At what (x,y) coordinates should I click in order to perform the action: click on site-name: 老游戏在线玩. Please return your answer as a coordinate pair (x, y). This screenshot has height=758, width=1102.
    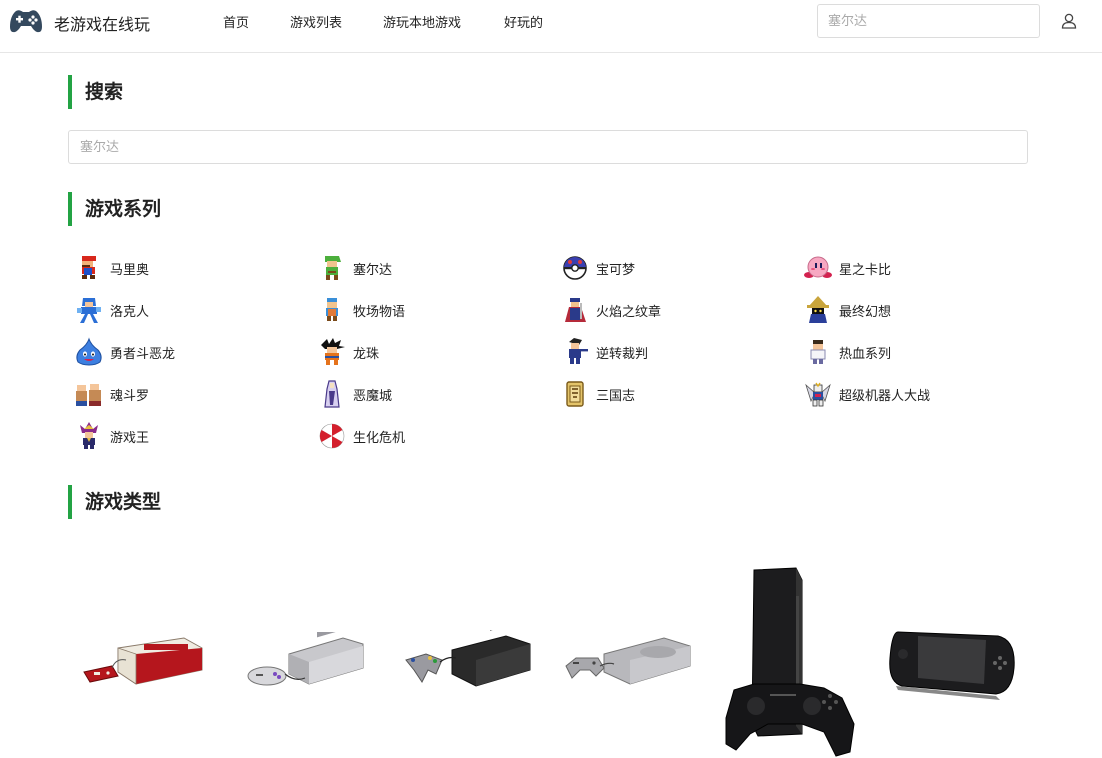
    Looking at the image, I should click on (102, 23).